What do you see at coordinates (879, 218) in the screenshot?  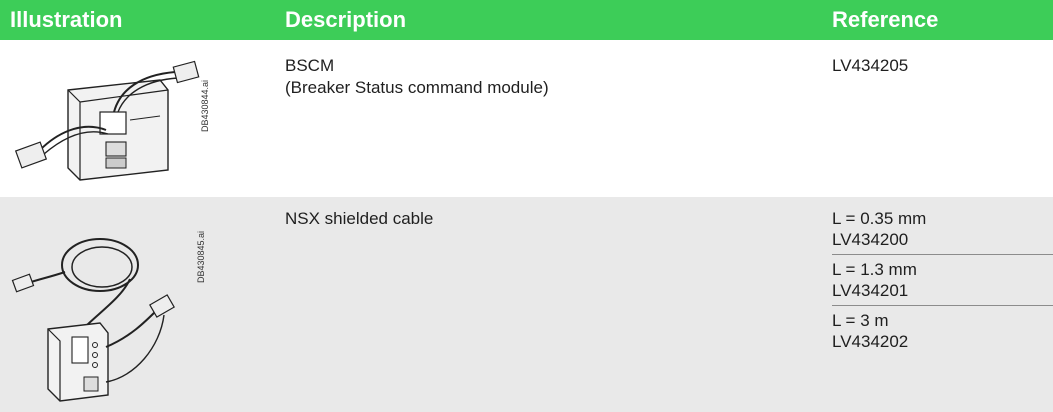 I see `variant-length-1: L = 0.35 mm` at bounding box center [879, 218].